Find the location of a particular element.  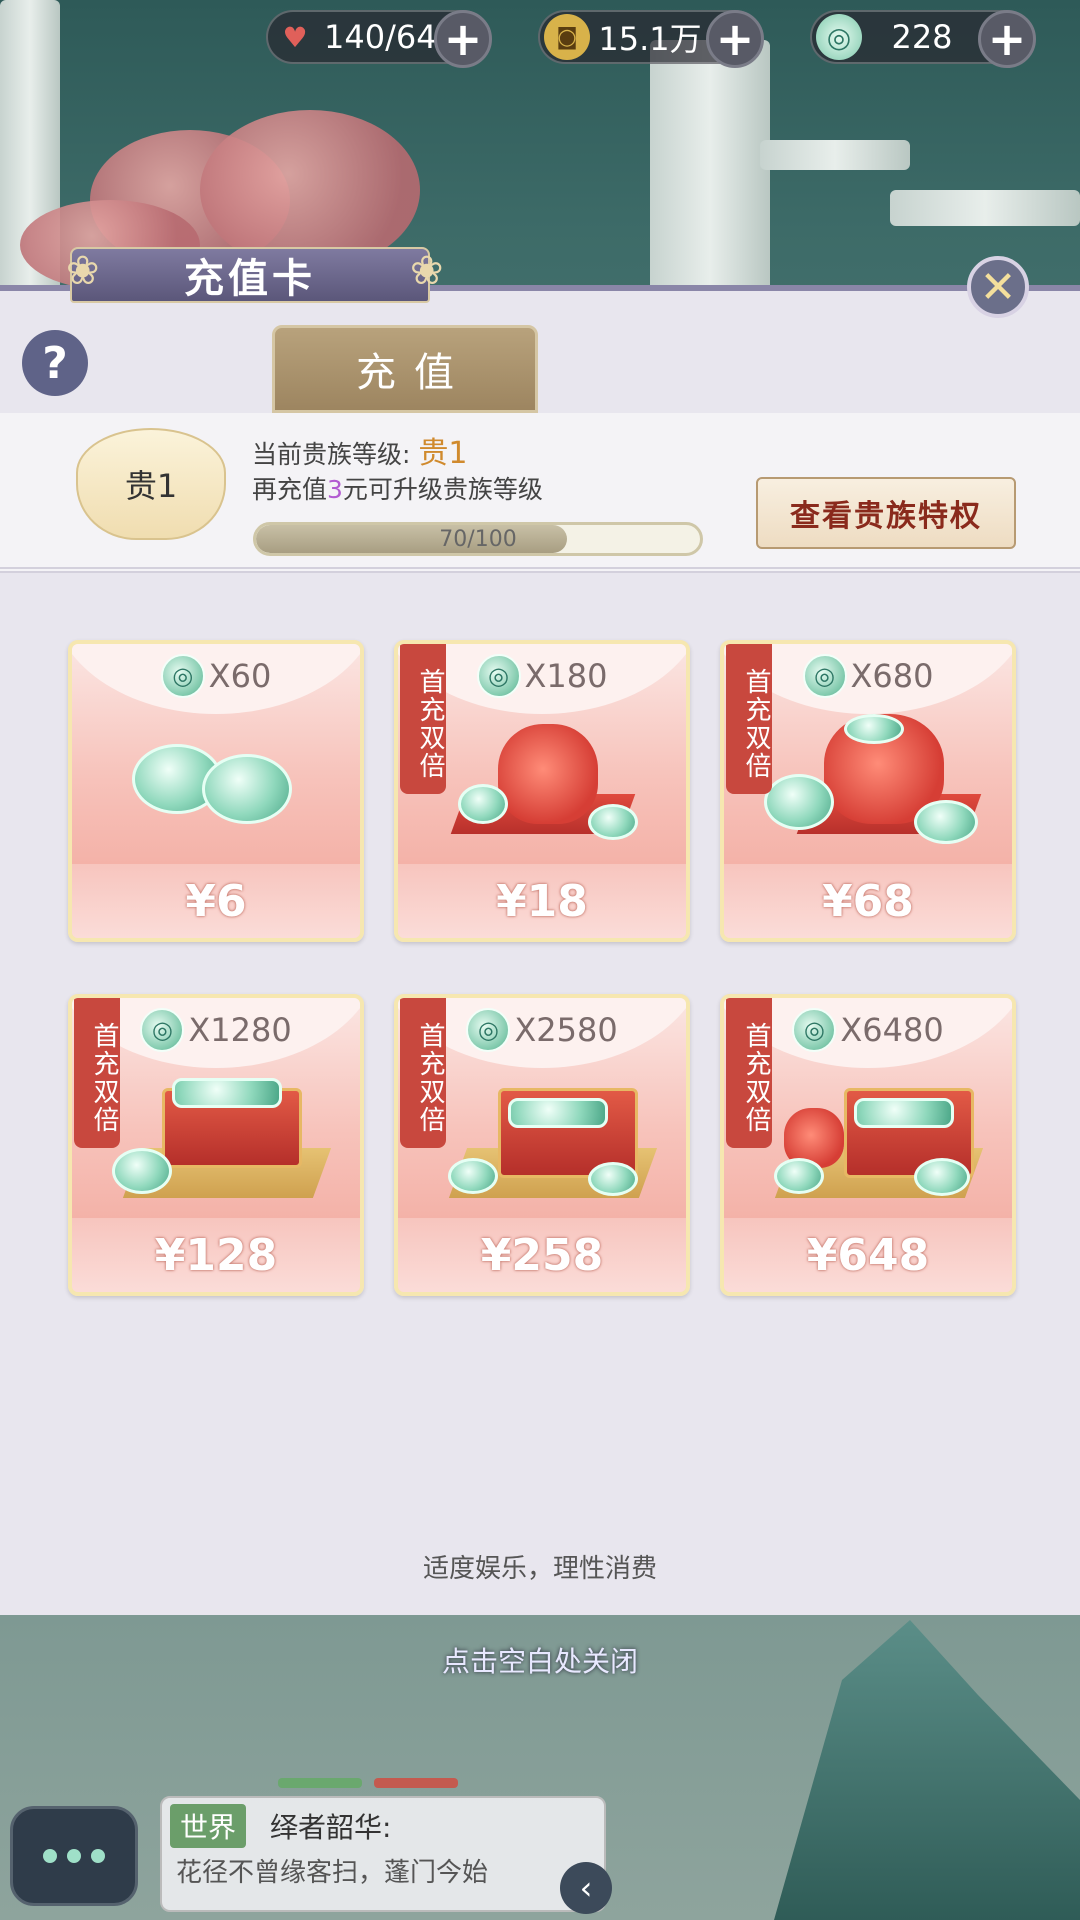

card-price: ¥68 is located at coordinates (868, 901).